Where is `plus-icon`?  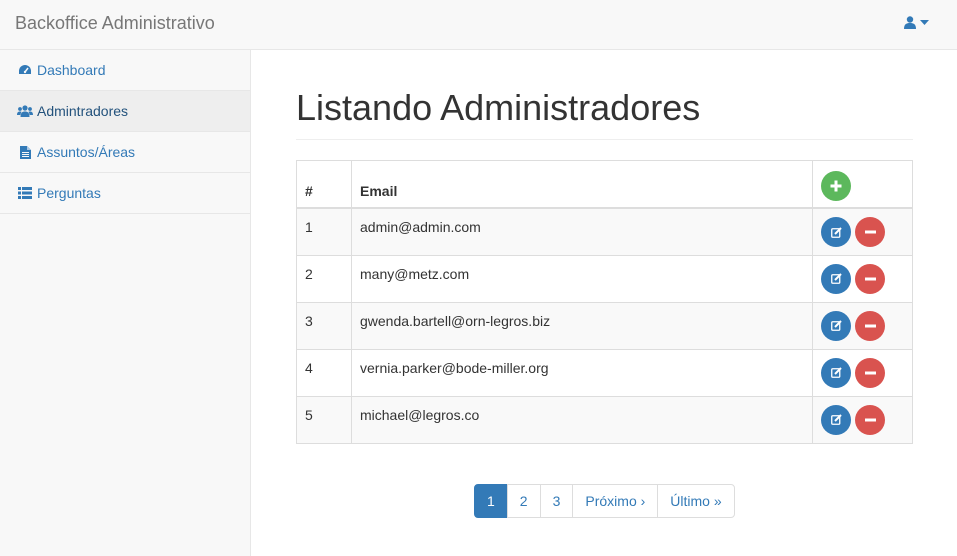 plus-icon is located at coordinates (836, 186).